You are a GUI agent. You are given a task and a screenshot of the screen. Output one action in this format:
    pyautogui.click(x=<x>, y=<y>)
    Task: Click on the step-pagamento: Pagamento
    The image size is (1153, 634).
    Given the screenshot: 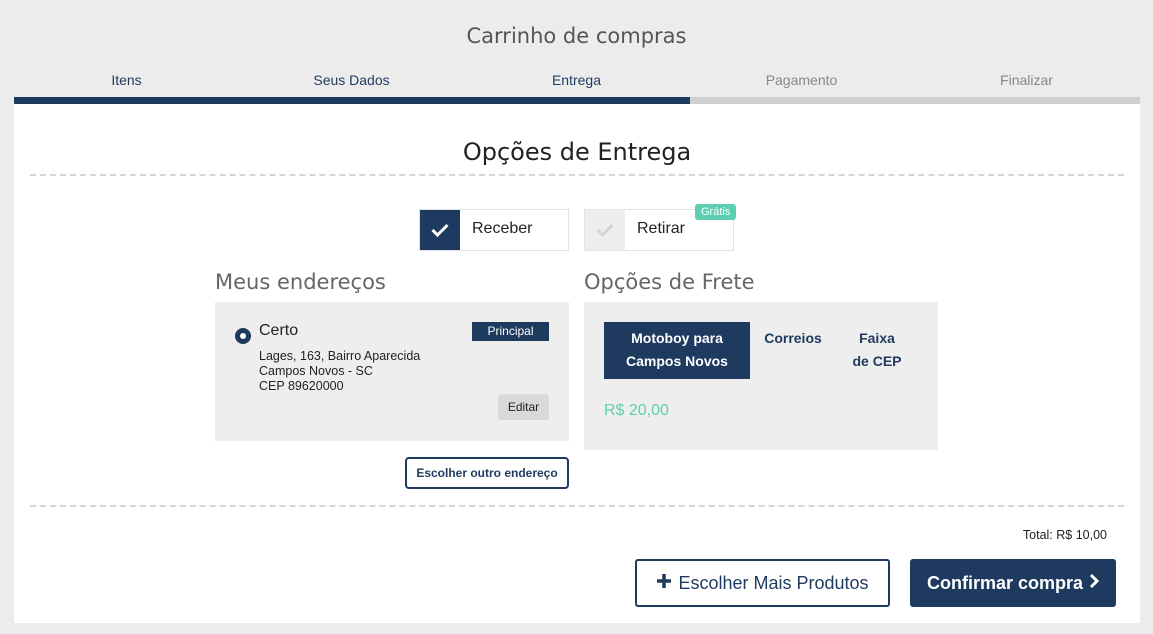 What is the action you would take?
    pyautogui.click(x=801, y=80)
    